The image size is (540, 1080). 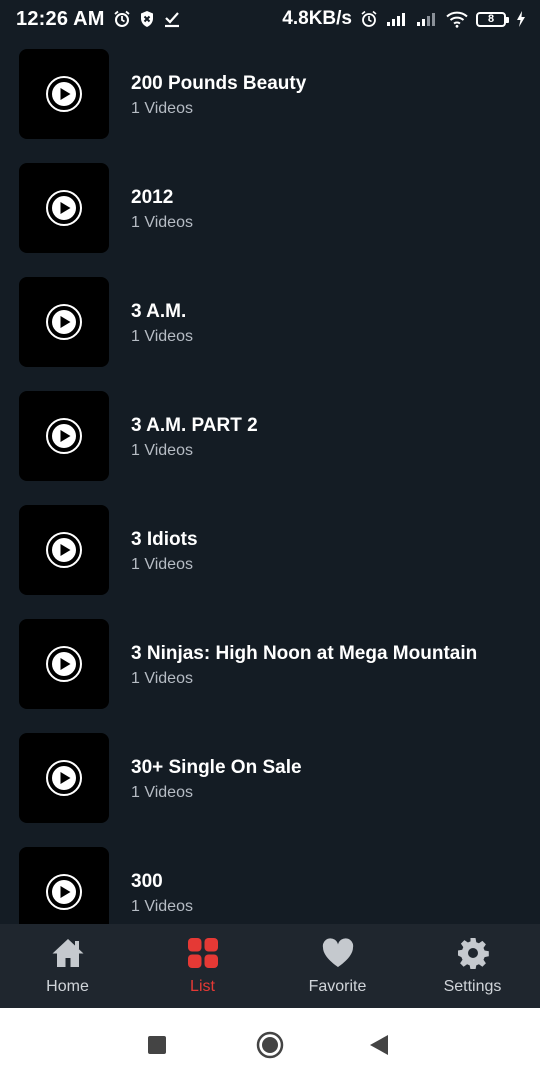 I want to click on back-button, so click(x=379, y=1047).